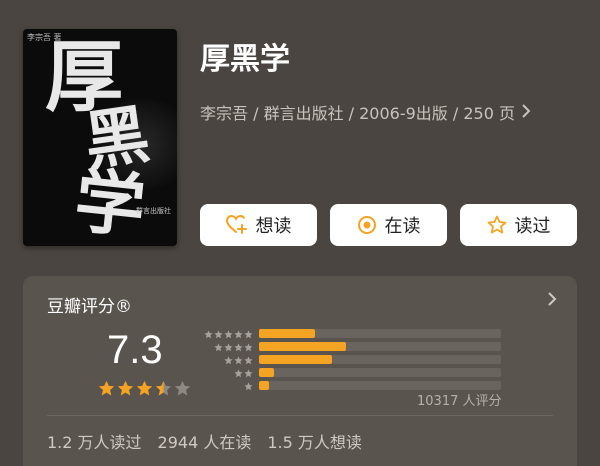 Image resolution: width=600 pixels, height=466 pixels. Describe the element at coordinates (300, 415) in the screenshot. I see `divider` at that location.